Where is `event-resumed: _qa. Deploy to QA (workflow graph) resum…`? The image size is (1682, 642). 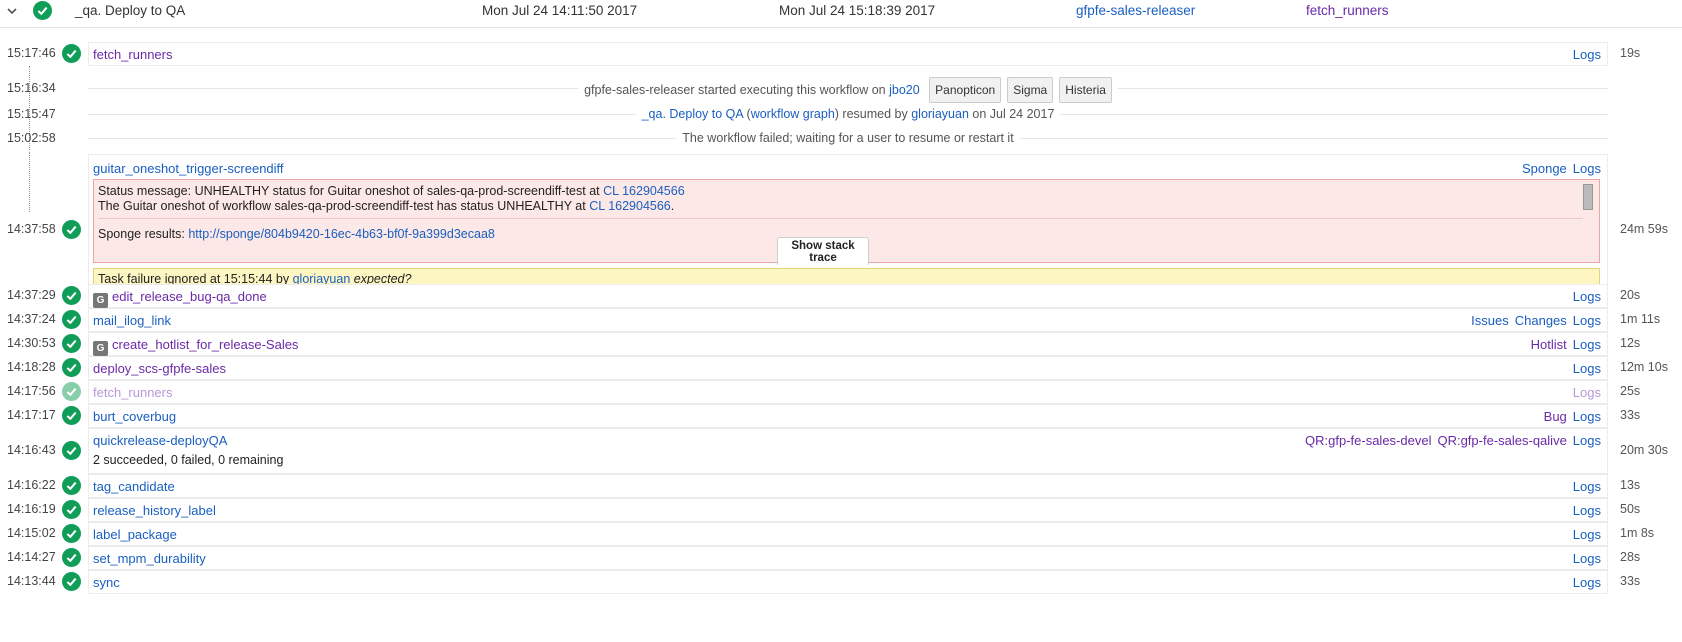 event-resumed: _qa. Deploy to QA (workflow graph) resum… is located at coordinates (848, 114).